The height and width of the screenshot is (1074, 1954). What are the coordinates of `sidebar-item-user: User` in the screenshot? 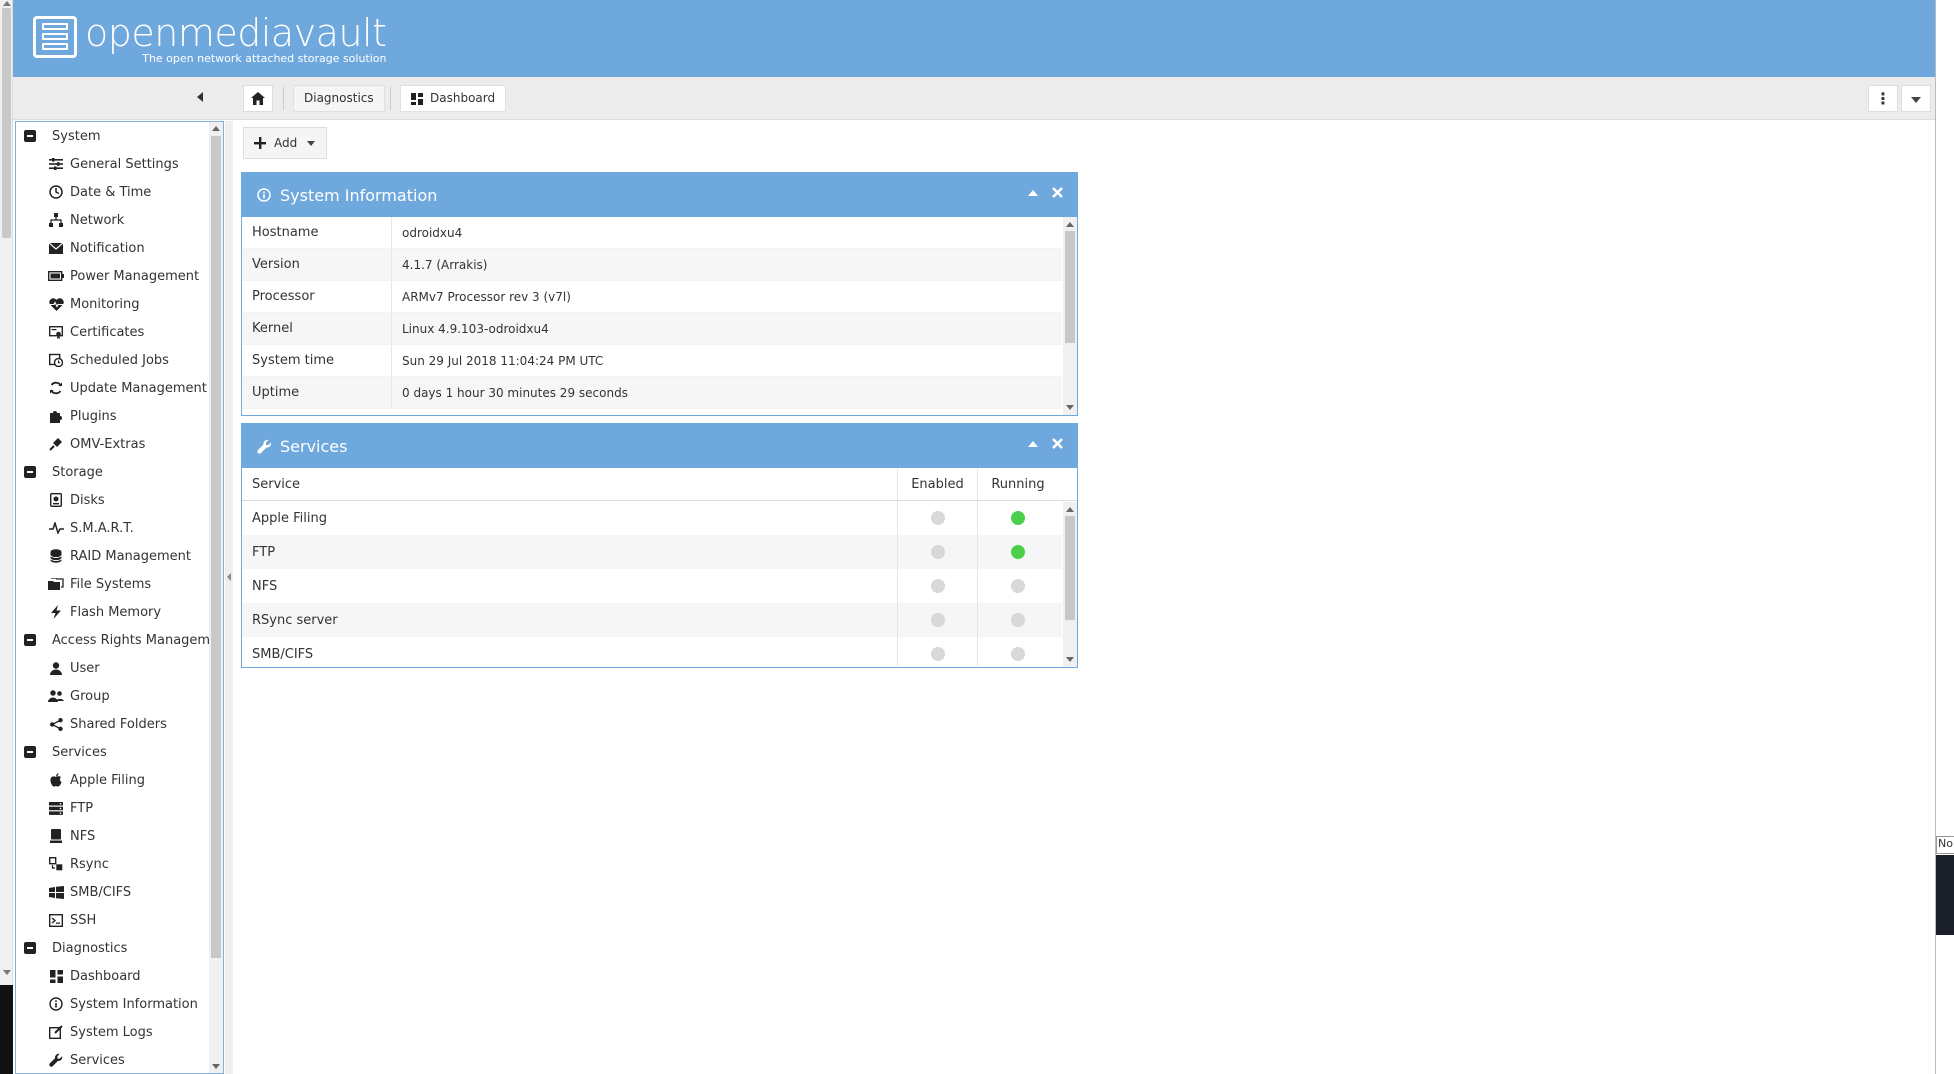 It's located at (119, 668).